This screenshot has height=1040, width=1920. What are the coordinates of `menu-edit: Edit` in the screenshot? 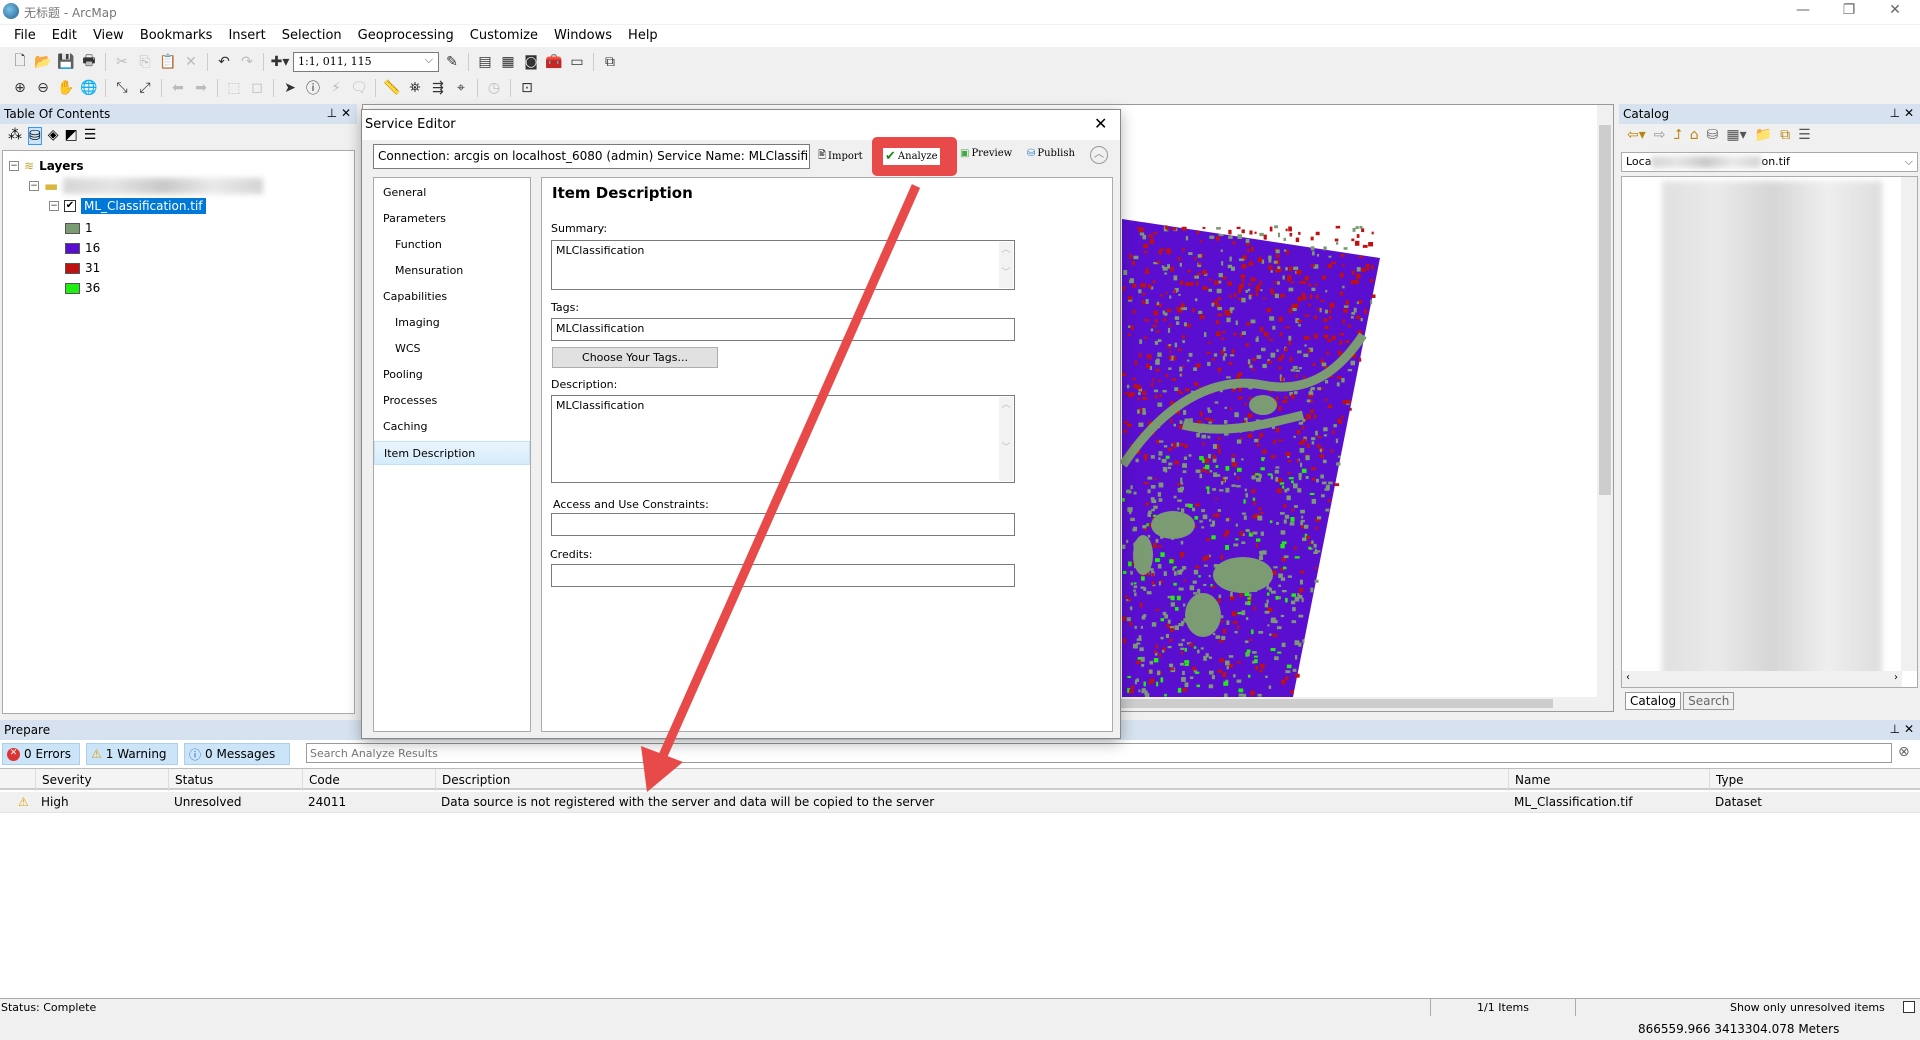 It's located at (64, 36).